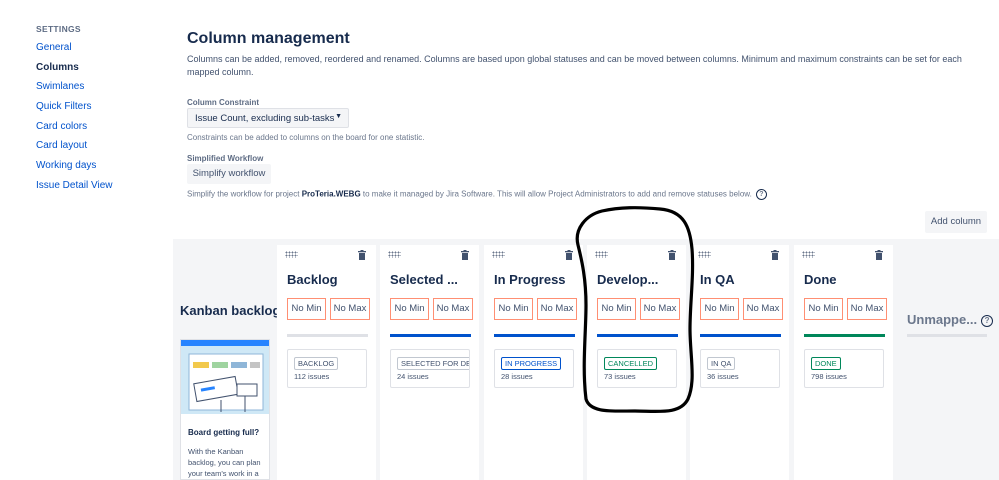  I want to click on page-title: Column management, so click(268, 38).